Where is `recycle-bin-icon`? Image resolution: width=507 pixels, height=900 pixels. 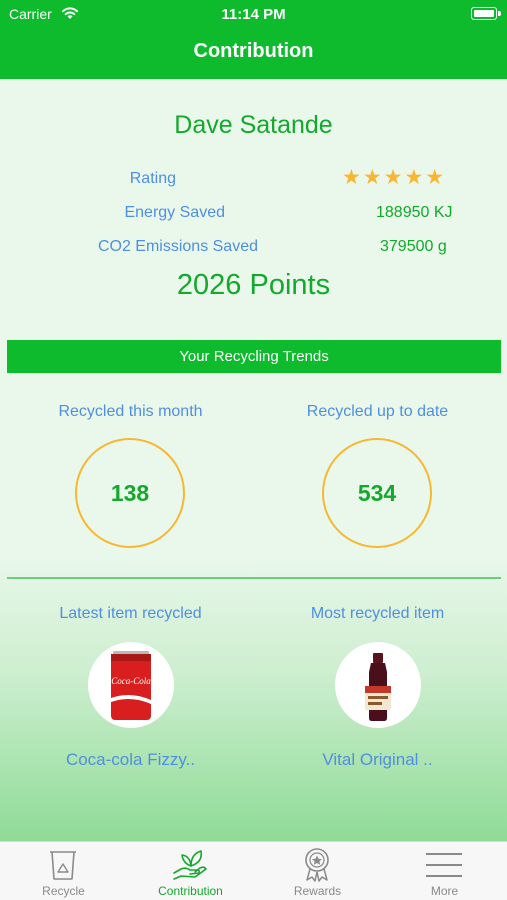 recycle-bin-icon is located at coordinates (63, 865).